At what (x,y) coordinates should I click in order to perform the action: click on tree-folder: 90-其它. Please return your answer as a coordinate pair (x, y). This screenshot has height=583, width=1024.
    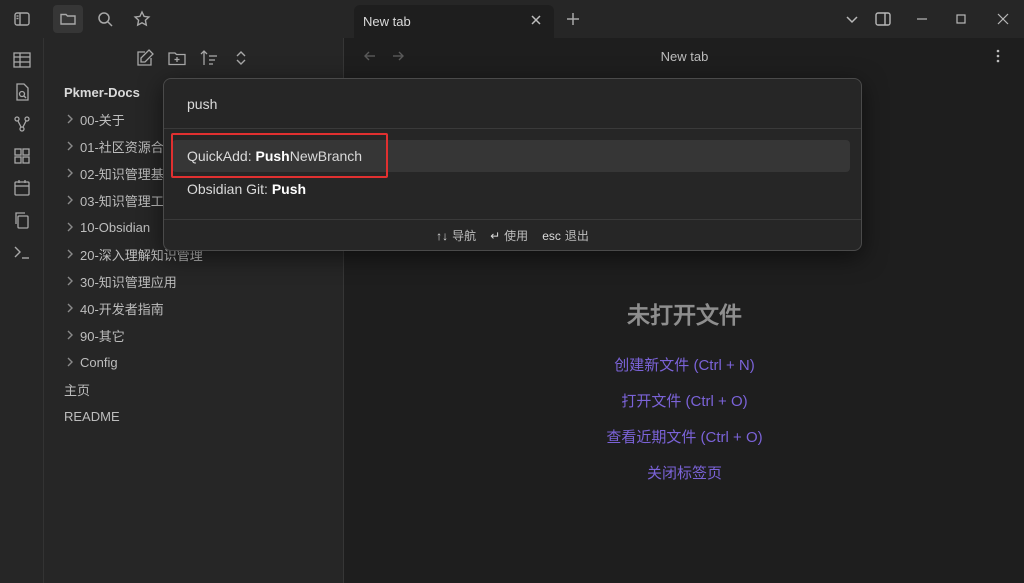
    Looking at the image, I should click on (94, 335).